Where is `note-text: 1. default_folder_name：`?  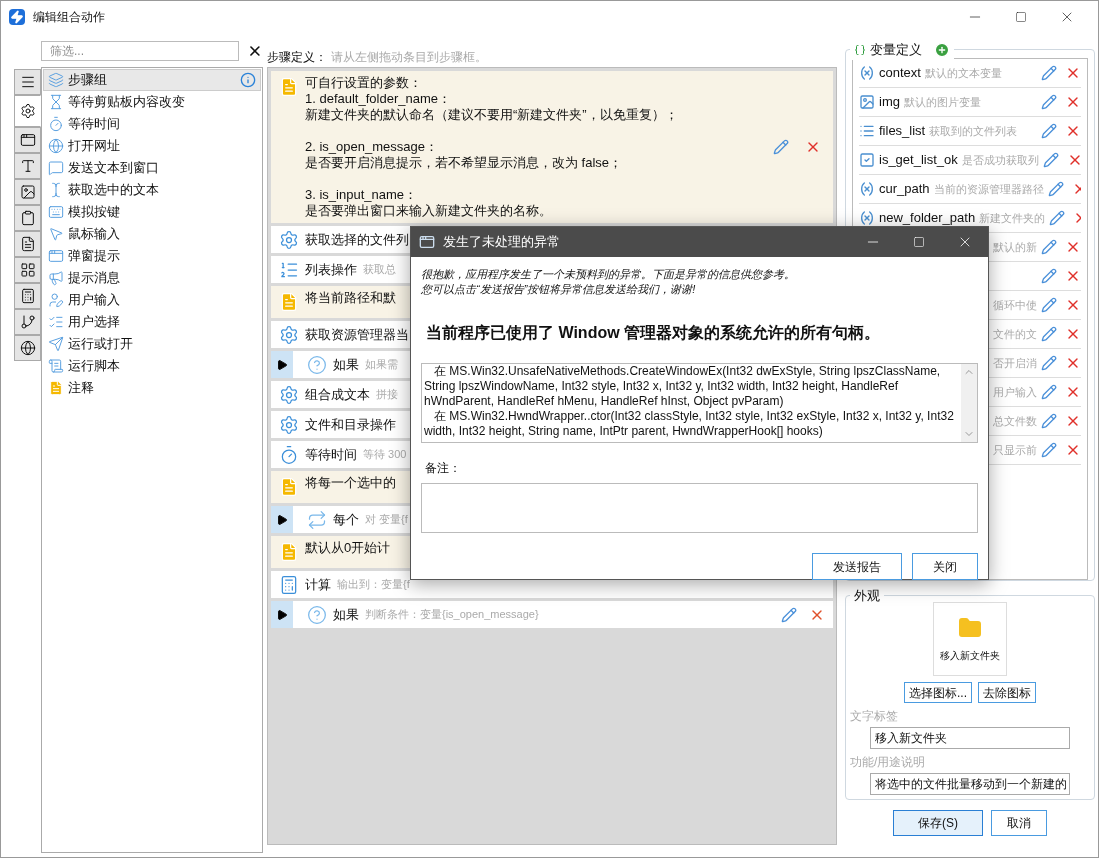 note-text: 1. default_folder_name： is located at coordinates (378, 99).